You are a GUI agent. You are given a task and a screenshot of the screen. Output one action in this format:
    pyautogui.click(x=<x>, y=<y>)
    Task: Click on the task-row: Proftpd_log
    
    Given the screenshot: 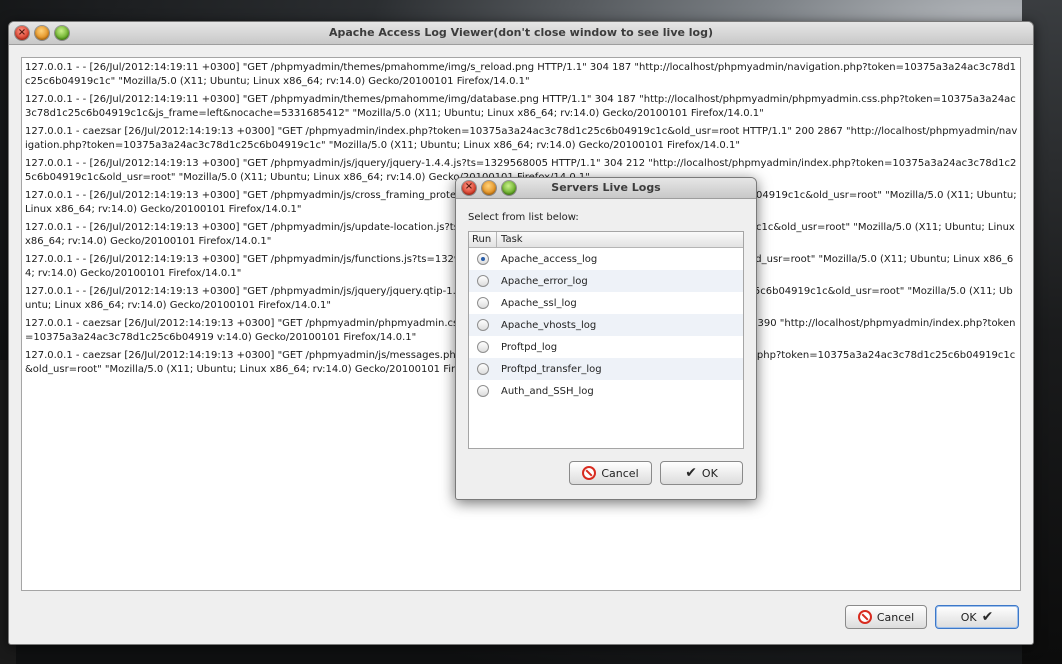 What is the action you would take?
    pyautogui.click(x=606, y=347)
    